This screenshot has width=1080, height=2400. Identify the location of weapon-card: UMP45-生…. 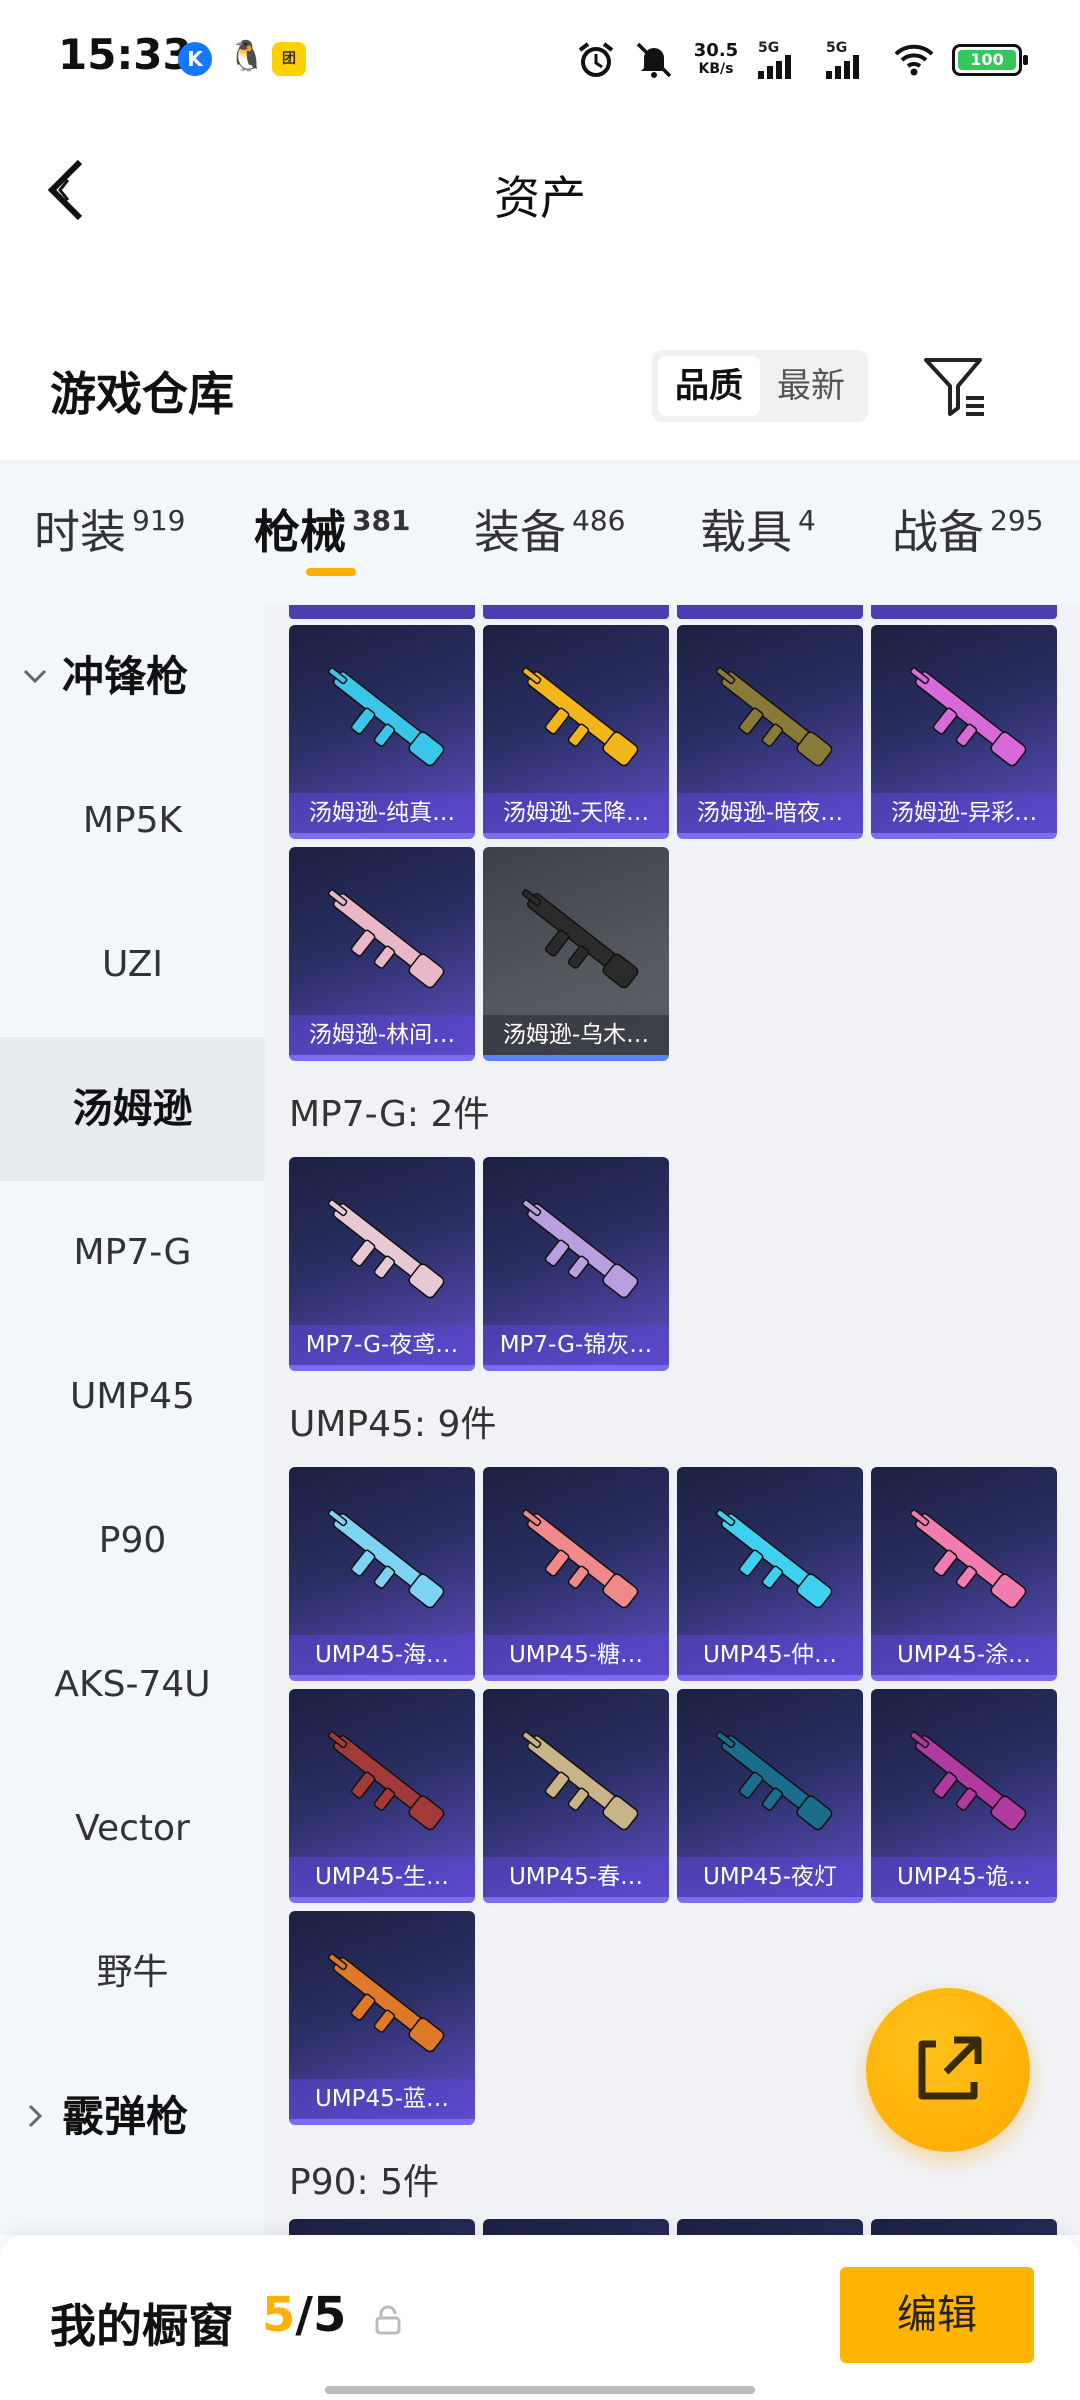
(382, 1796).